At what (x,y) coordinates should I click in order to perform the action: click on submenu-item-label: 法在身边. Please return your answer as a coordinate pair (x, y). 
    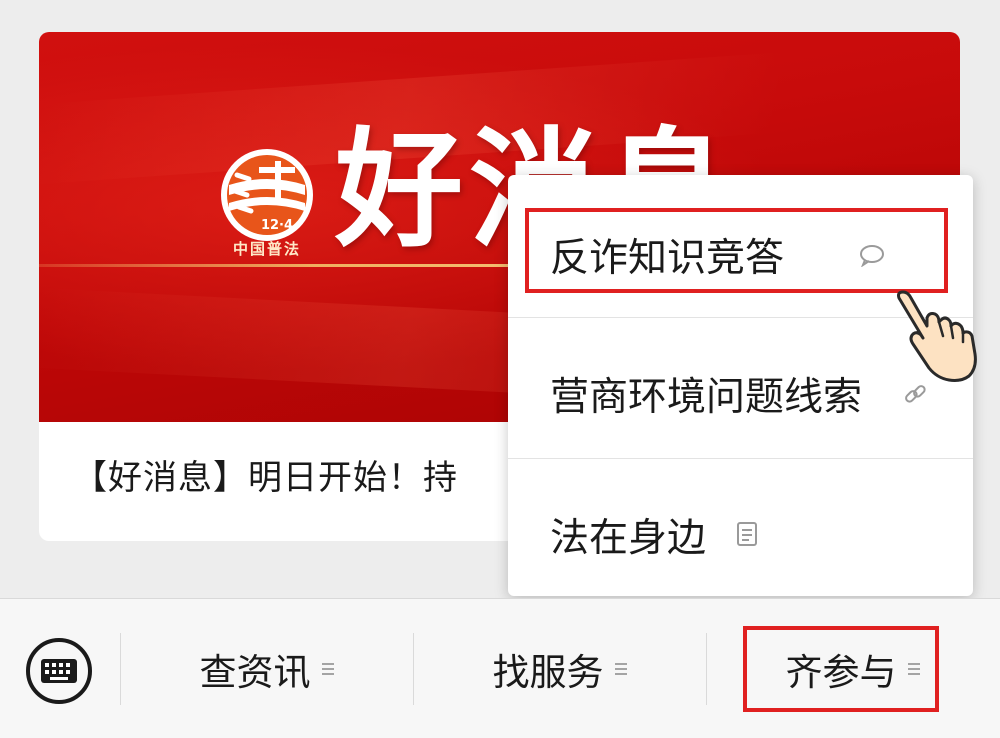
    Looking at the image, I should click on (628, 538).